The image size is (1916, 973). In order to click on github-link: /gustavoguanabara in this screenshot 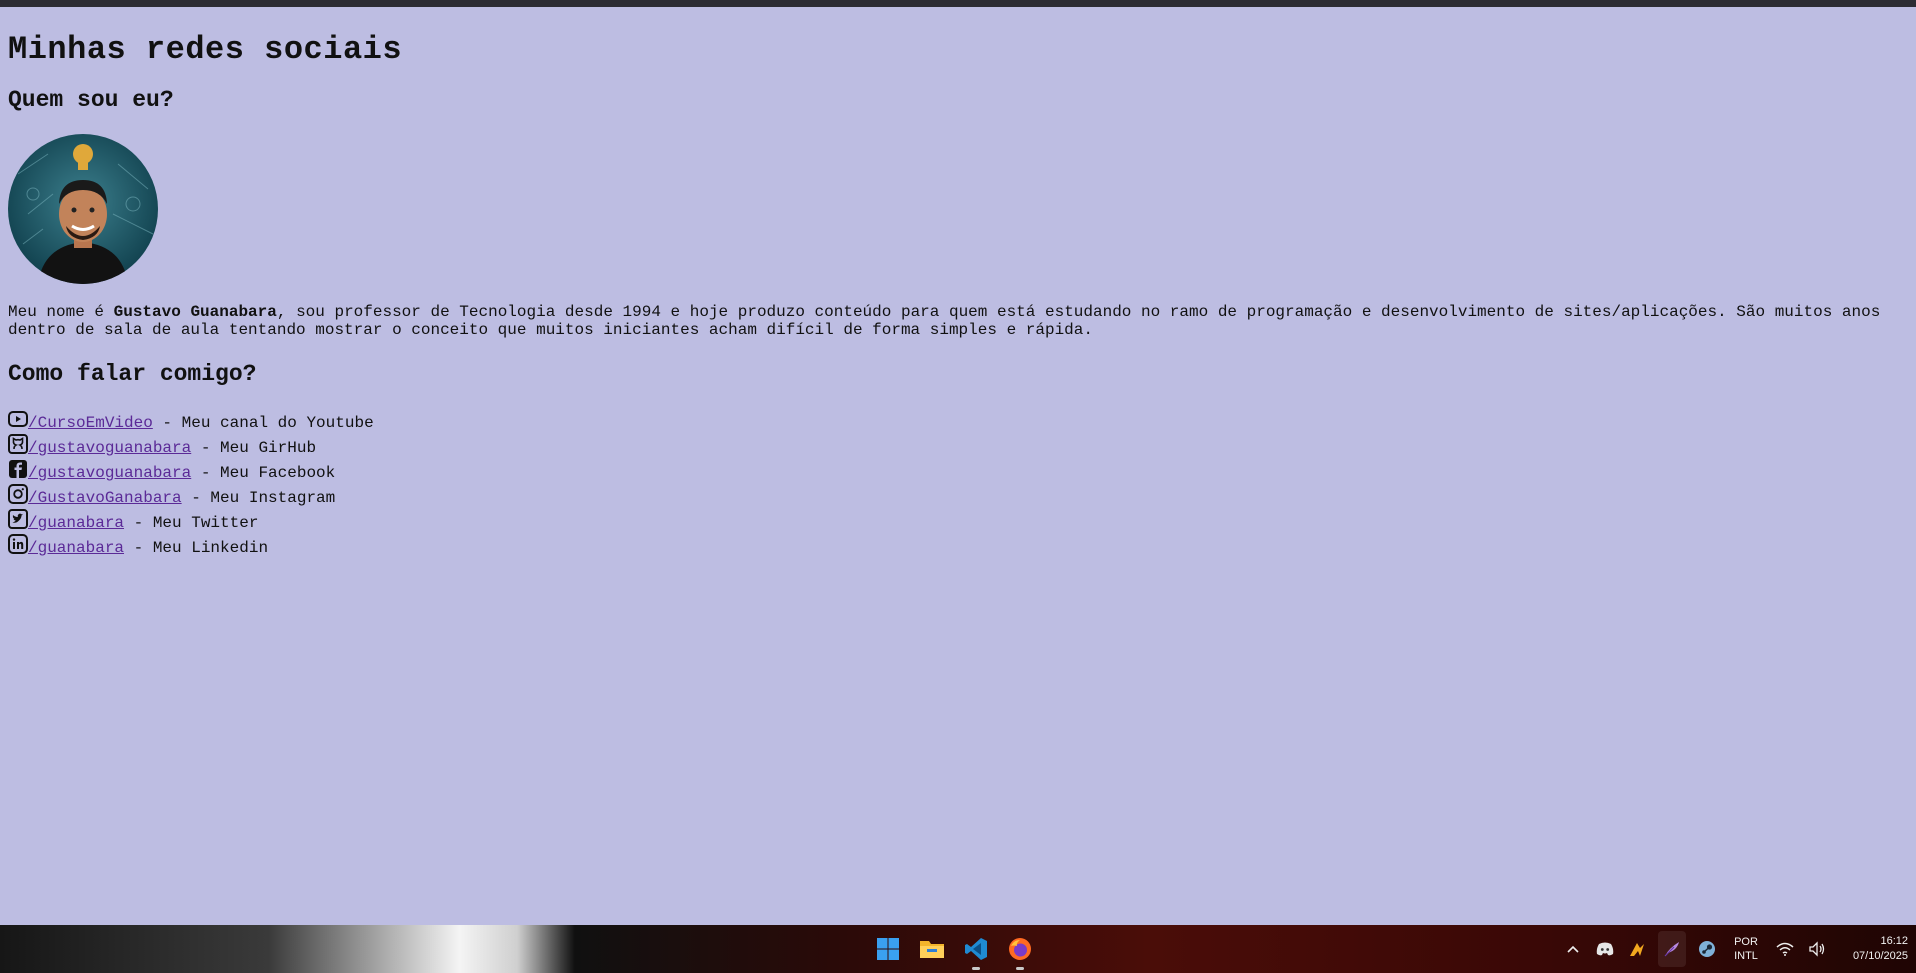, I will do `click(109, 448)`.